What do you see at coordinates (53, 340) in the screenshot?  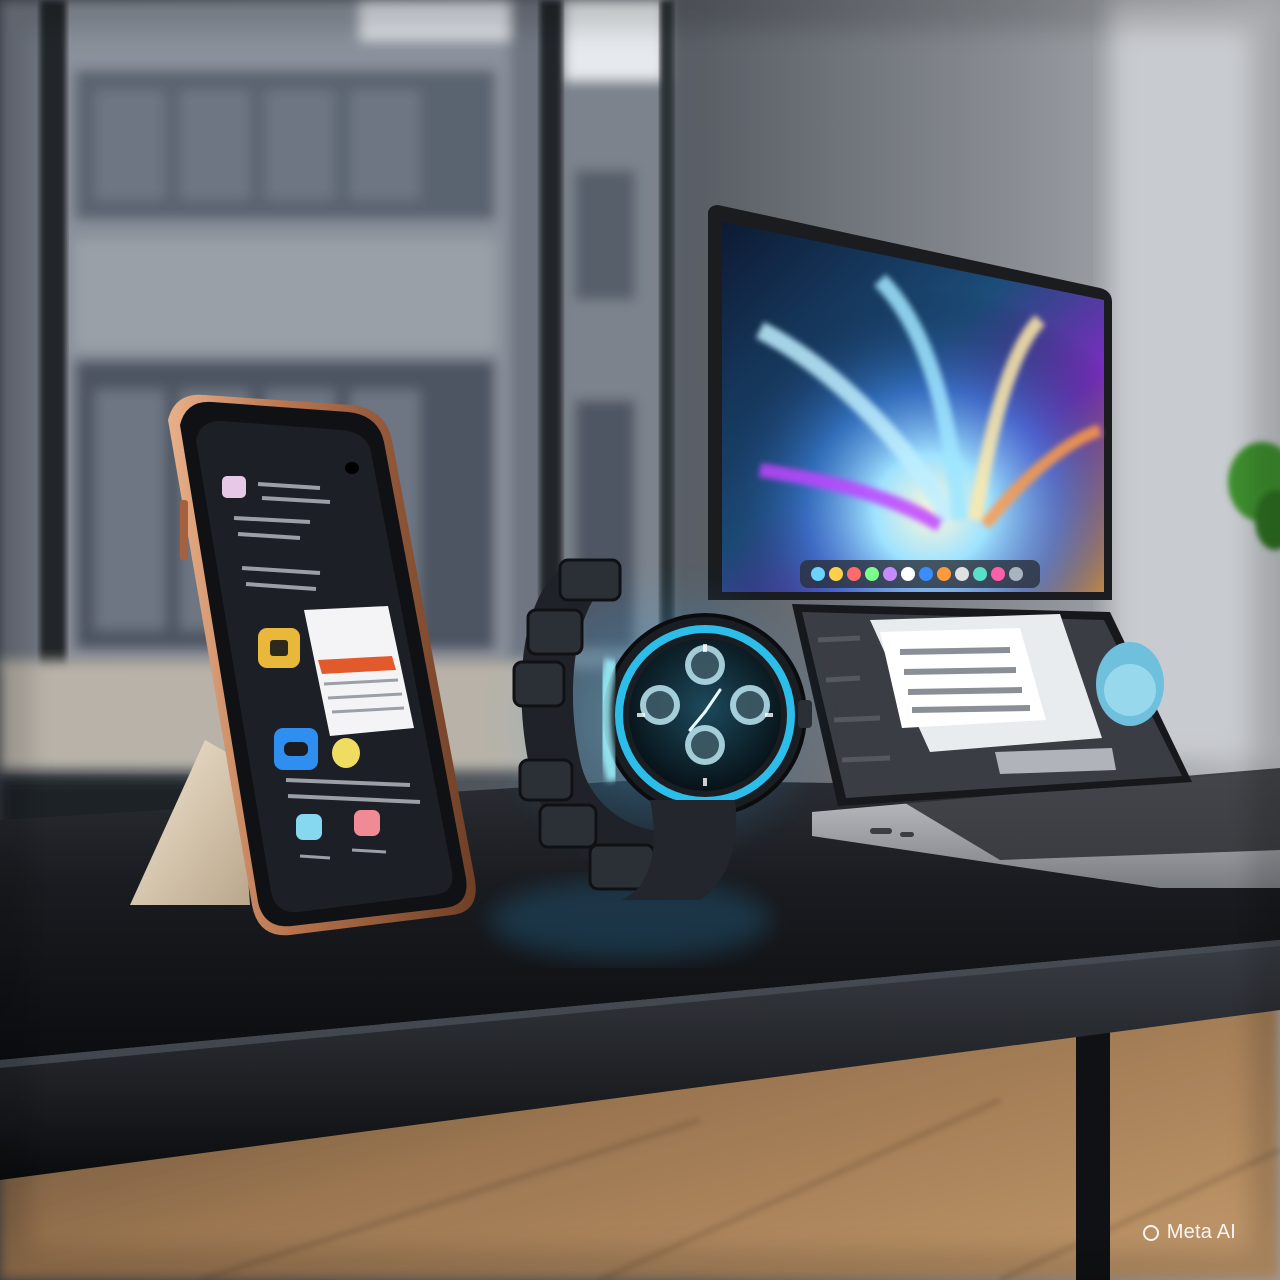 I see `window-frame-left` at bounding box center [53, 340].